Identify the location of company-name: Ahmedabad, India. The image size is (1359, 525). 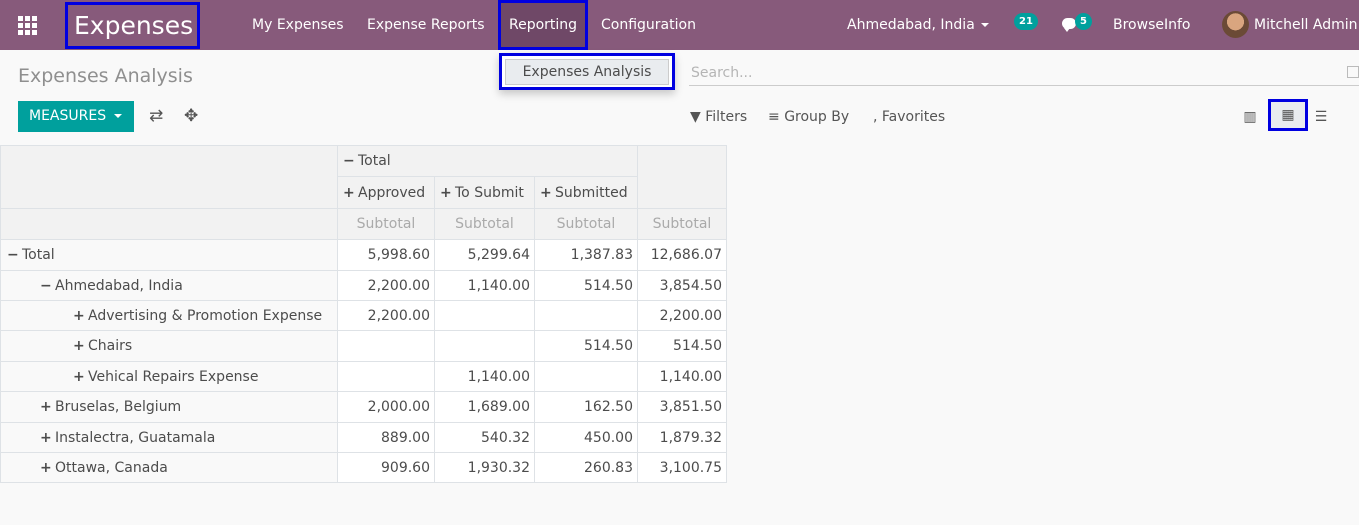
(911, 25).